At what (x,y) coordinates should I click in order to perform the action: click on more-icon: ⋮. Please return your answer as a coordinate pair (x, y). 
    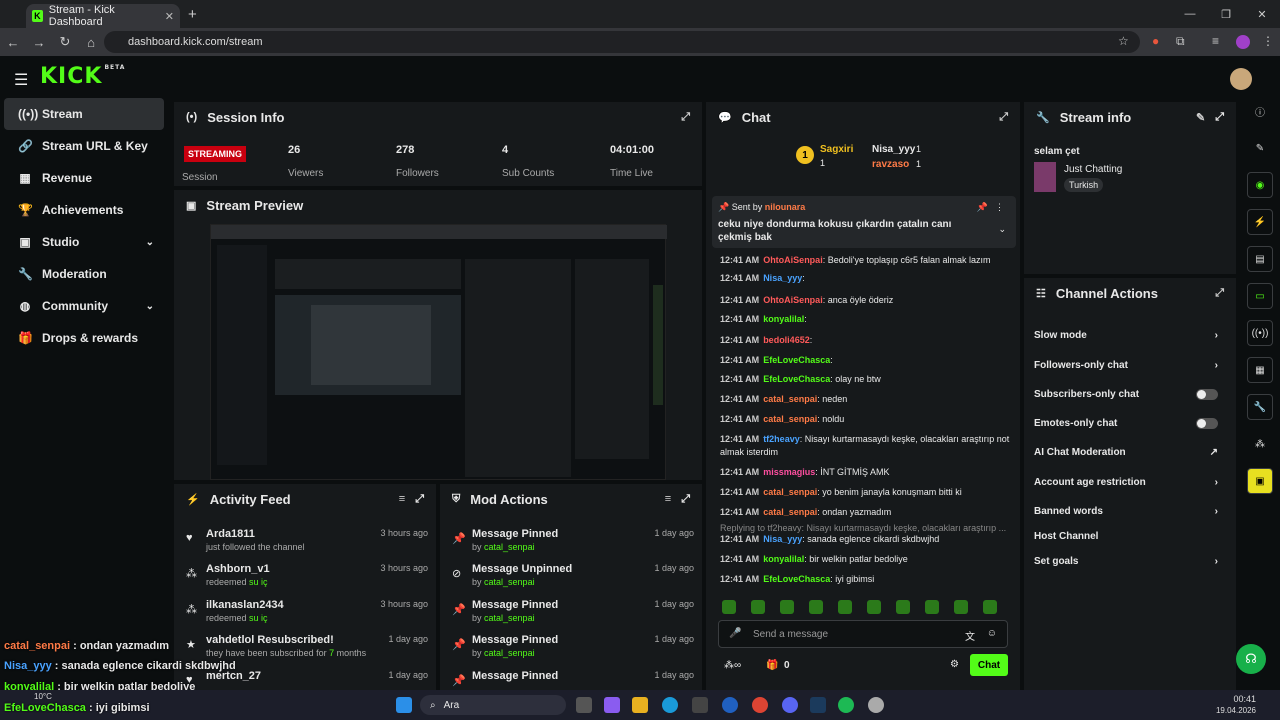
    Looking at the image, I should click on (999, 207).